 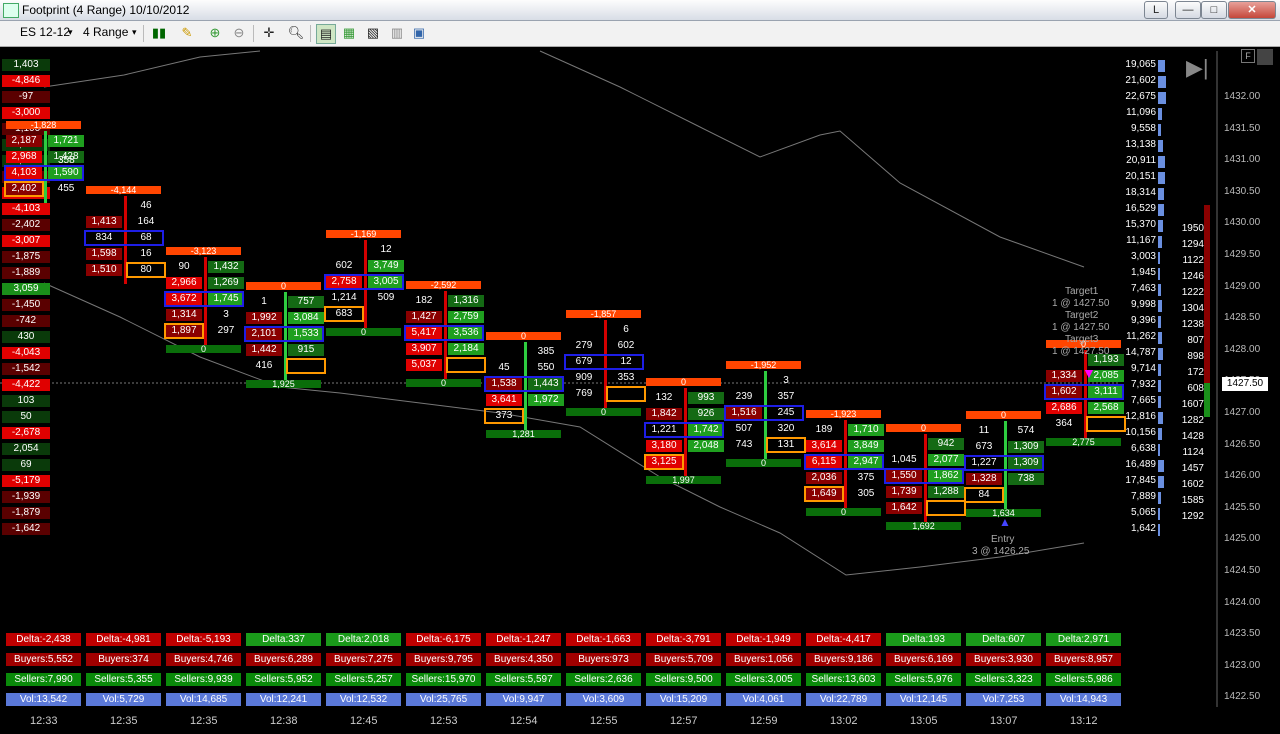 I want to click on buy-cell: 305, so click(x=866, y=493).